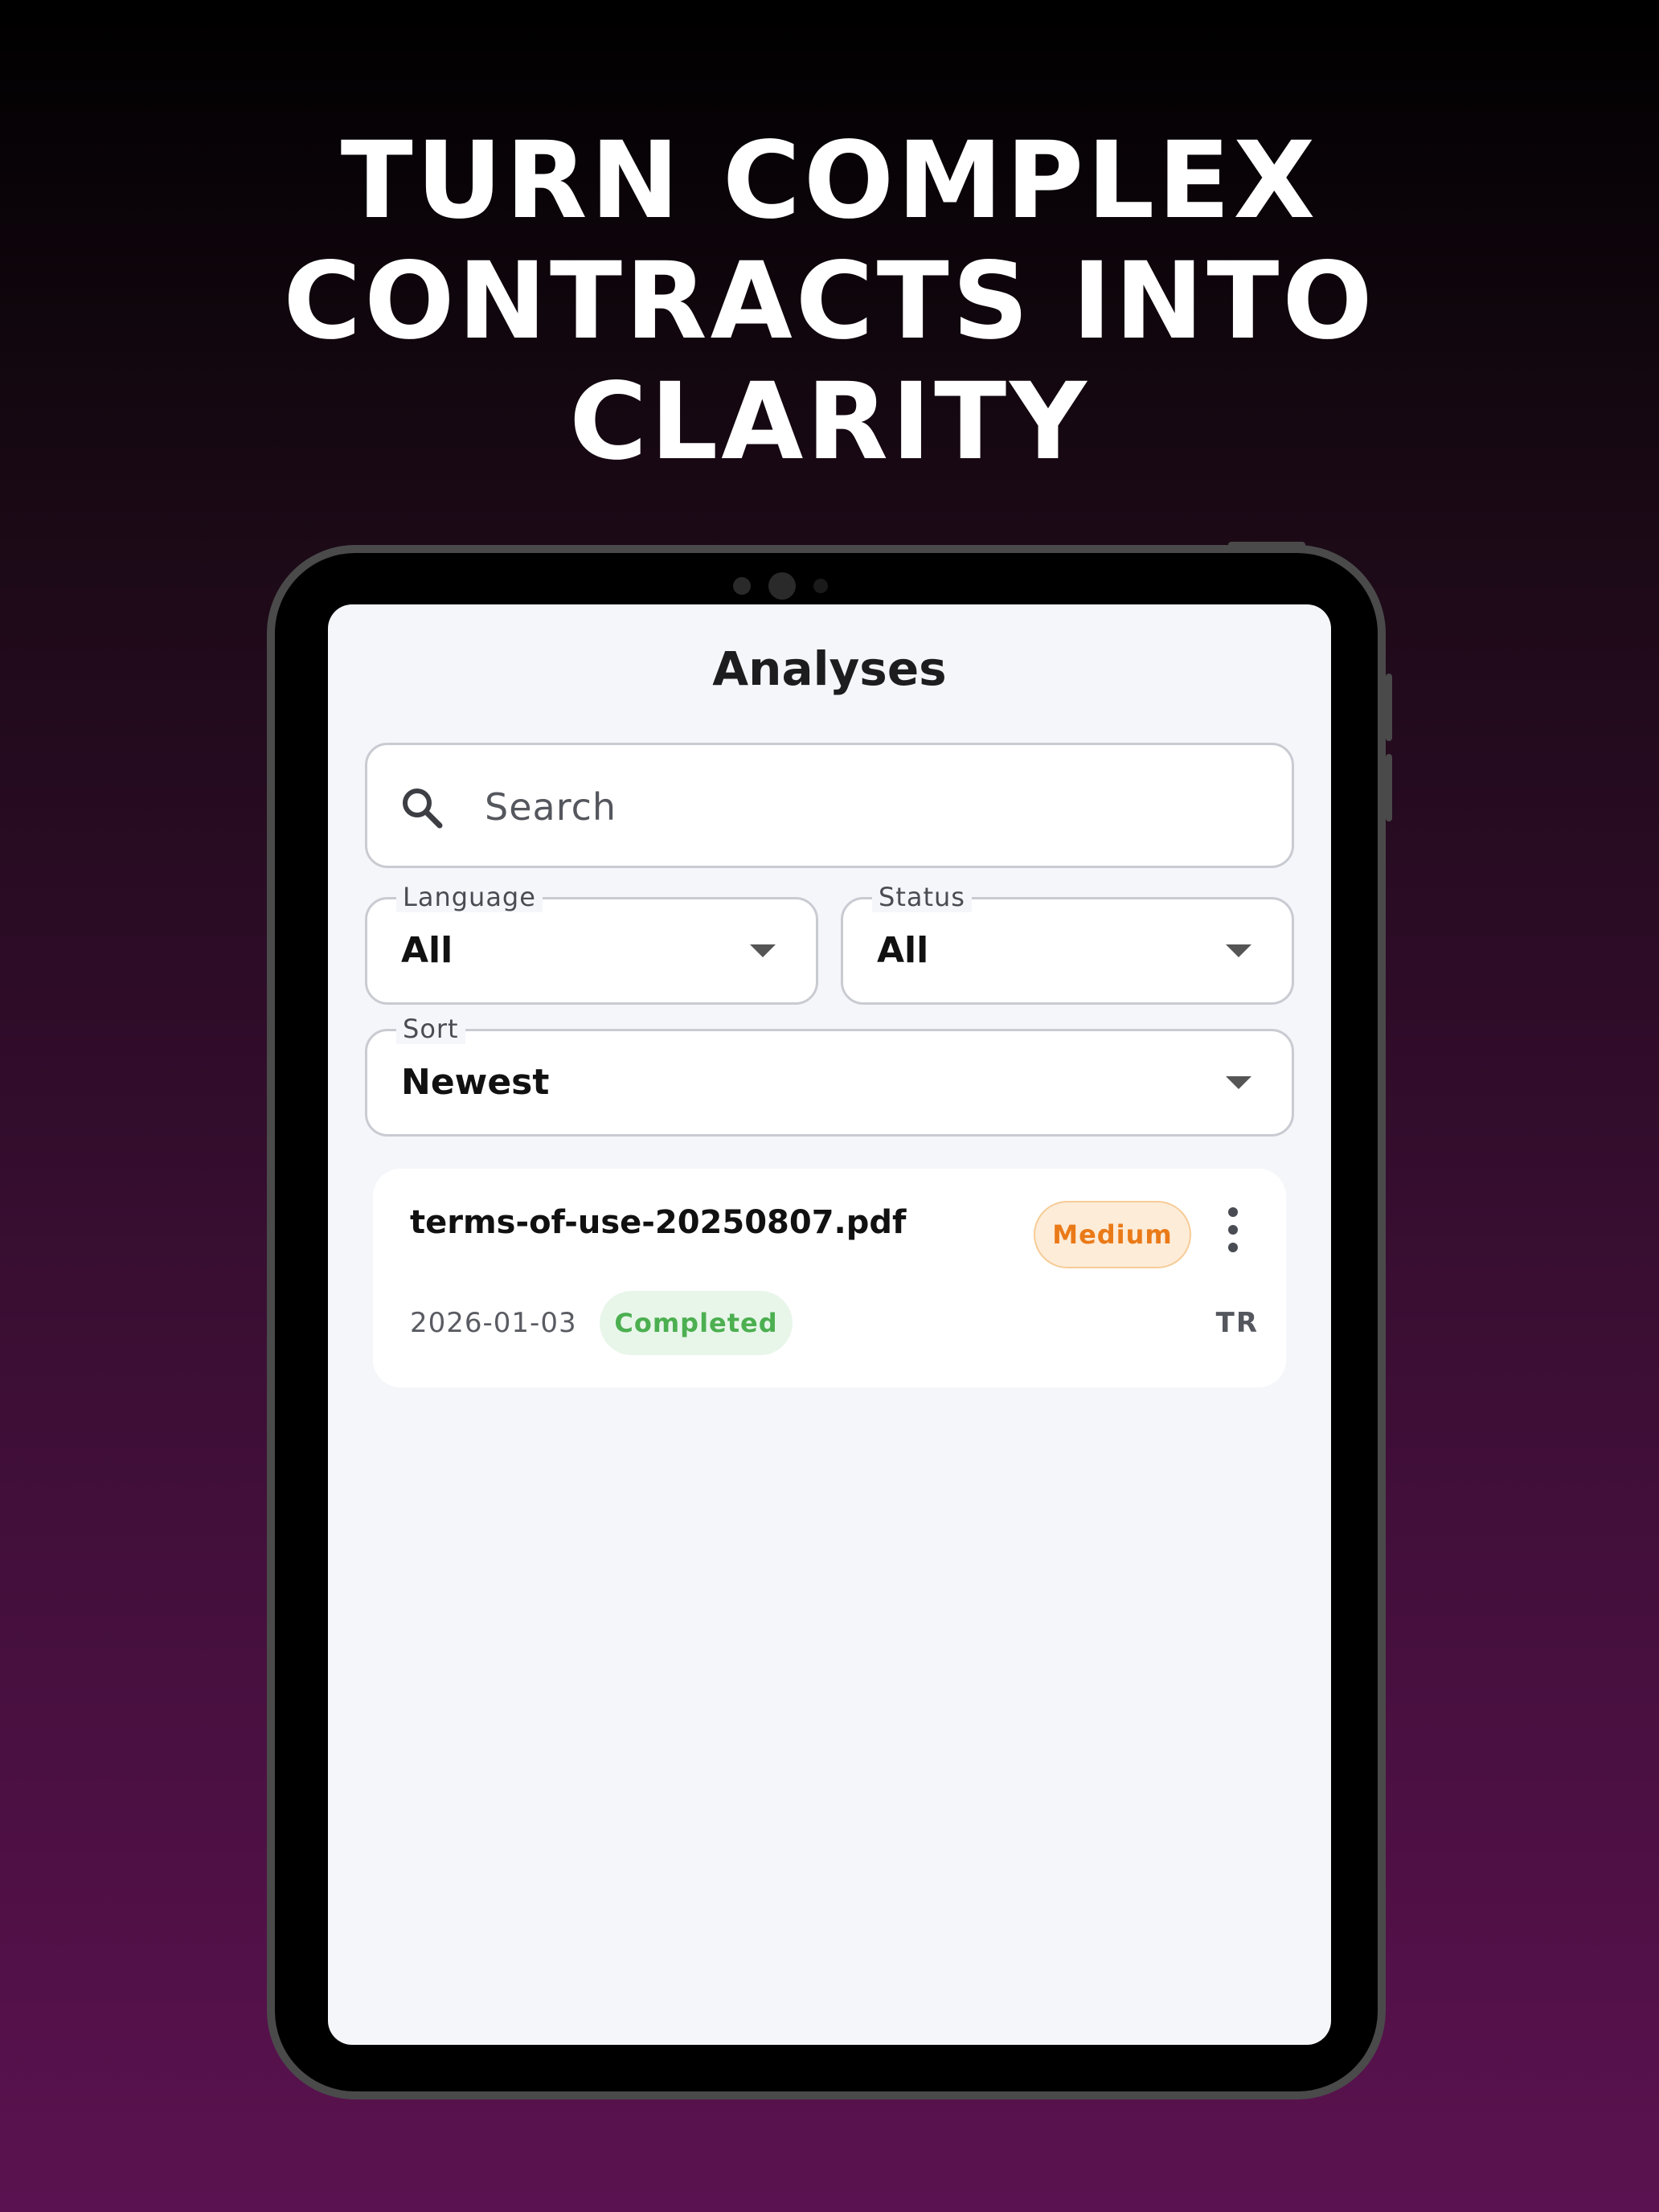 This screenshot has width=1659, height=2212. I want to click on headline-line-2: CONTRACTS INTO, so click(829, 301).